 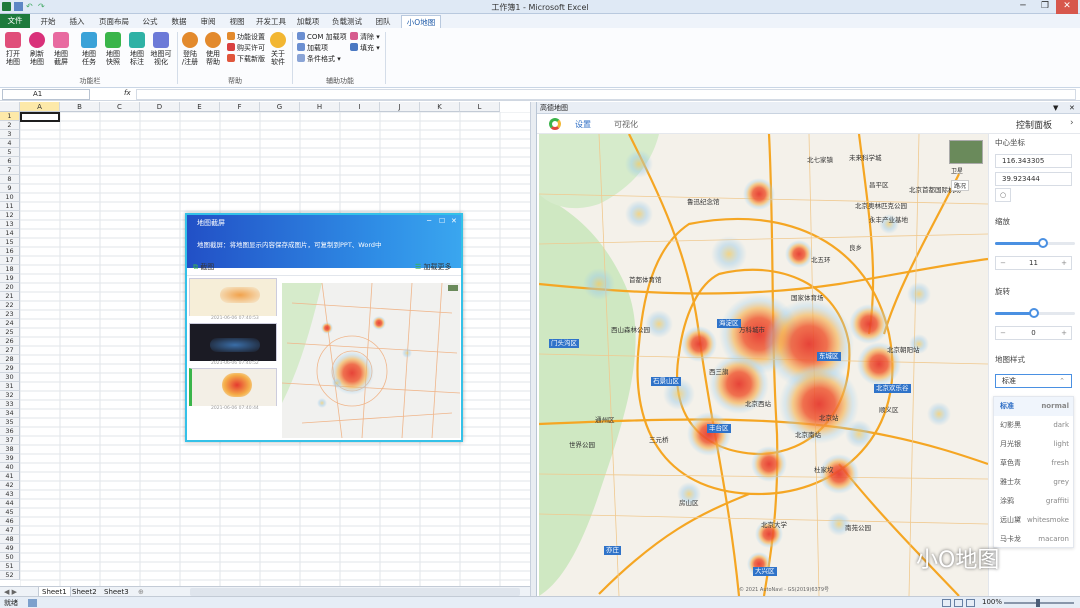 I want to click on row-header-45: 45, so click(x=10, y=512).